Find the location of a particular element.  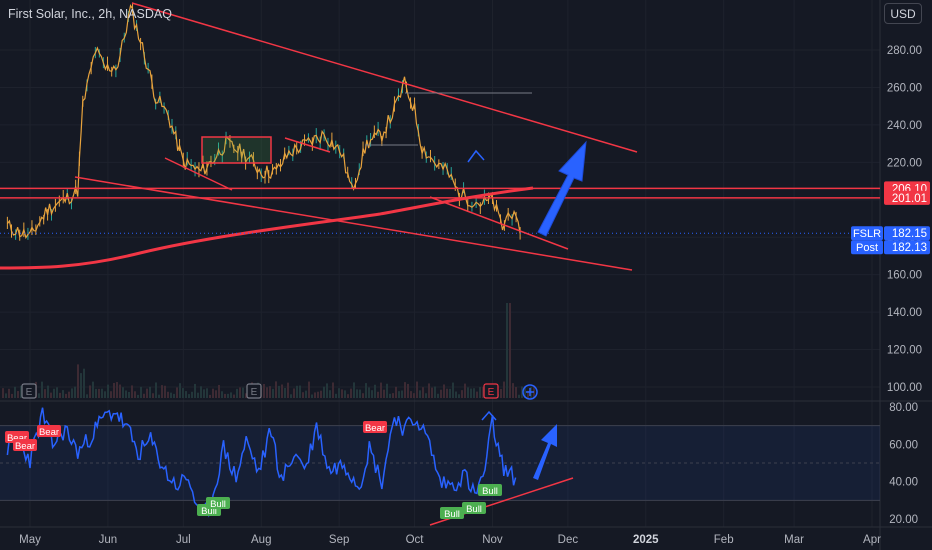

time-tick-label: Nov is located at coordinates (492, 540).